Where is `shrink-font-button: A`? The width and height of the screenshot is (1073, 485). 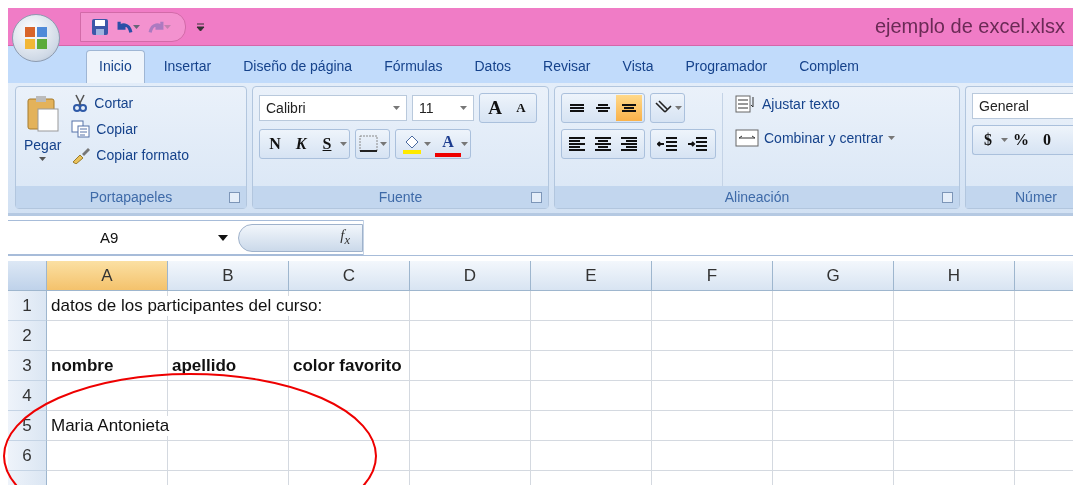 shrink-font-button: A is located at coordinates (521, 108).